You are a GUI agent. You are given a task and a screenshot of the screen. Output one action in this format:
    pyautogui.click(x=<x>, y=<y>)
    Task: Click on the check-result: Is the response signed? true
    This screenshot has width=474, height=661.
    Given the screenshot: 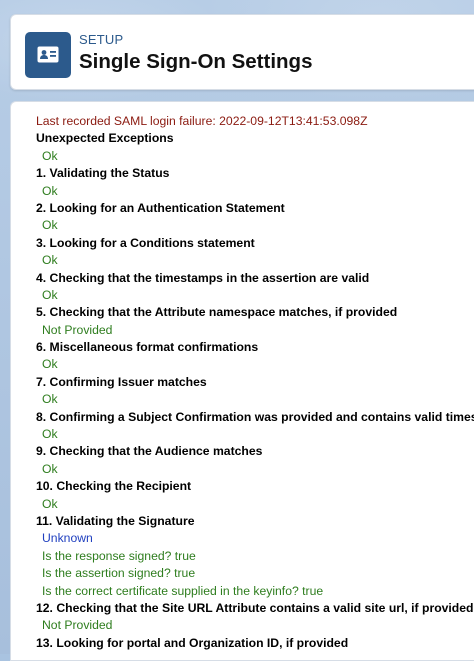 What is the action you would take?
    pyautogui.click(x=119, y=555)
    